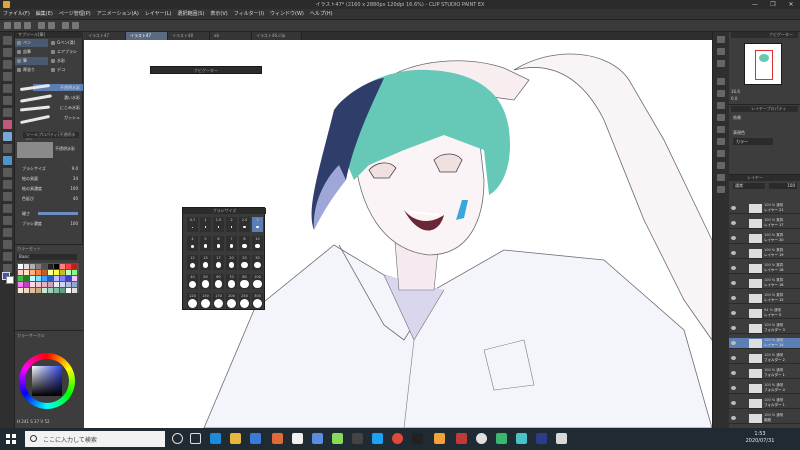  I want to click on open-file-icon, so click(17, 25).